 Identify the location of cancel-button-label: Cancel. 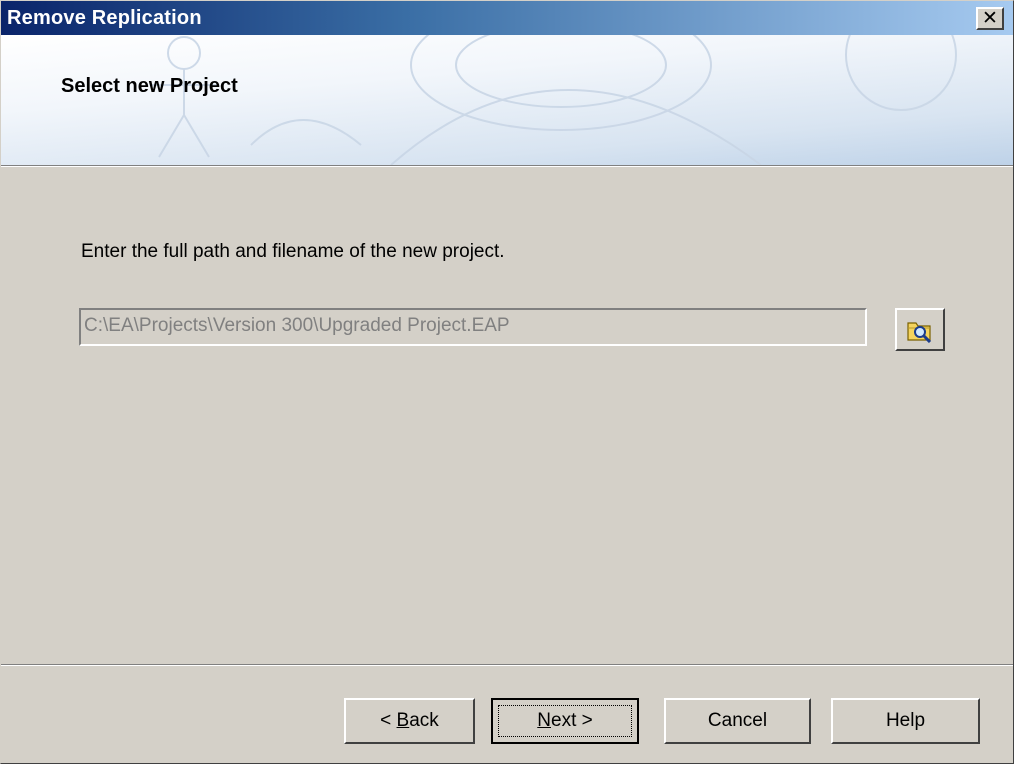
(737, 720).